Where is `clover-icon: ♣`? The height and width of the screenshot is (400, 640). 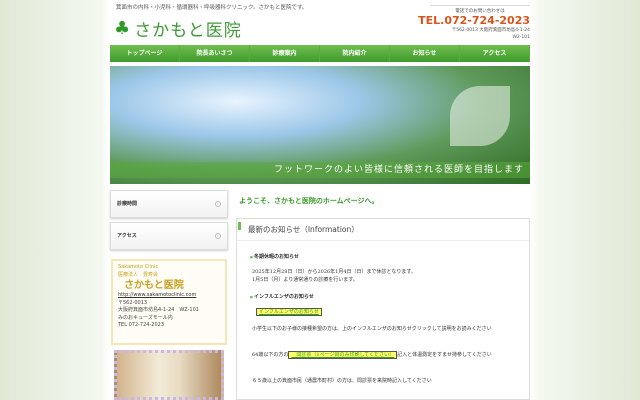
clover-icon: ♣ is located at coordinates (122, 28).